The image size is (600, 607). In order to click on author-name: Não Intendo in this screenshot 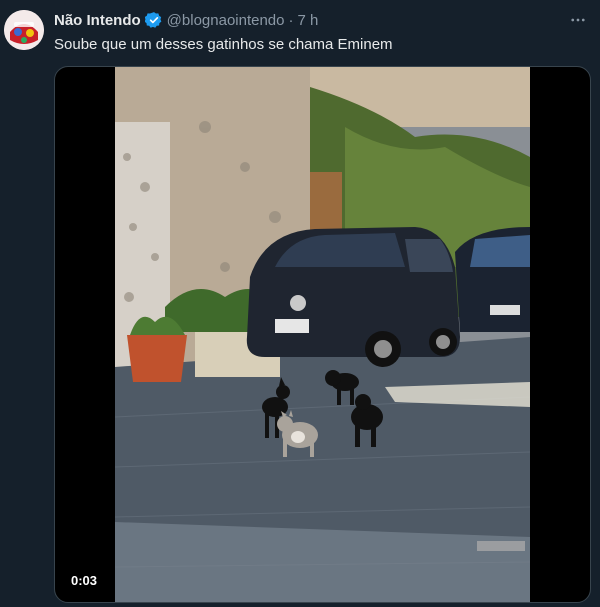, I will do `click(97, 20)`.